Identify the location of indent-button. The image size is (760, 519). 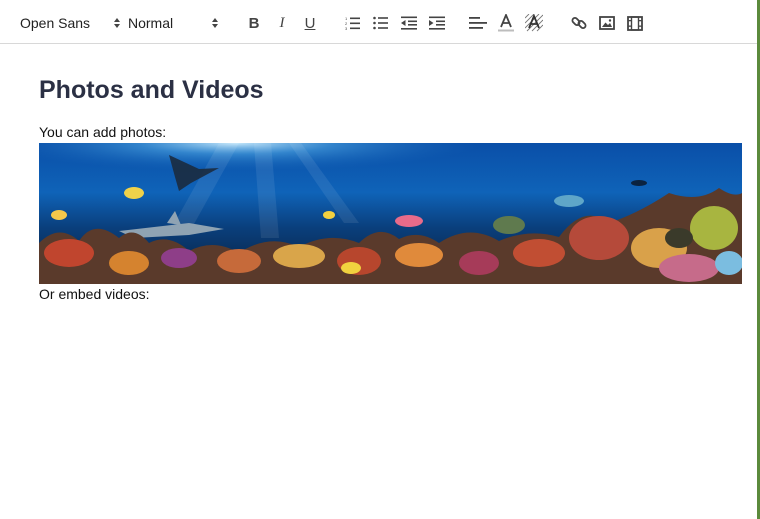
(437, 23).